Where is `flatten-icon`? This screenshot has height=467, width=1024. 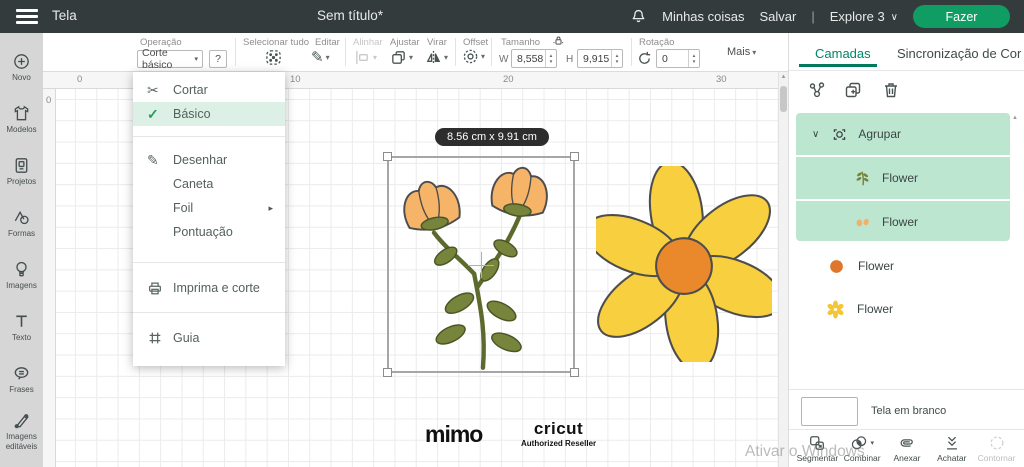
flatten-icon is located at coordinates (951, 443).